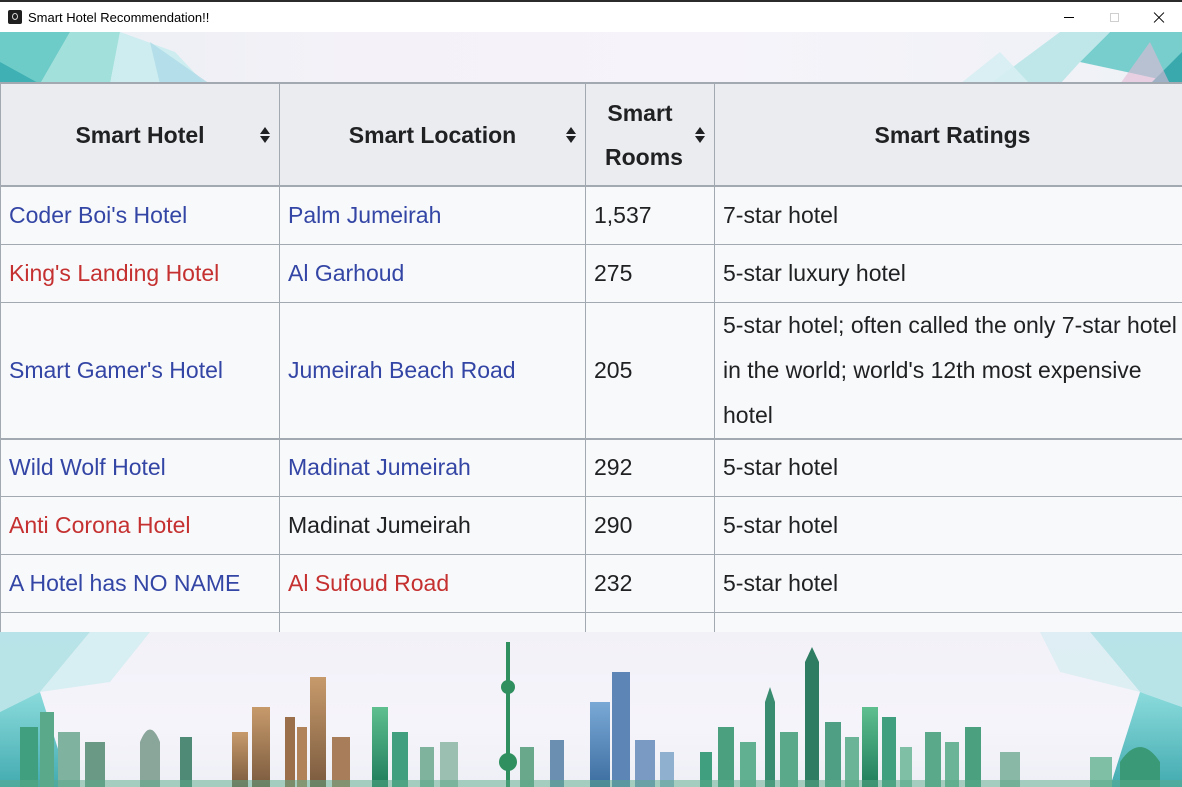 The width and height of the screenshot is (1182, 787). I want to click on maximize-icon, so click(1114, 17).